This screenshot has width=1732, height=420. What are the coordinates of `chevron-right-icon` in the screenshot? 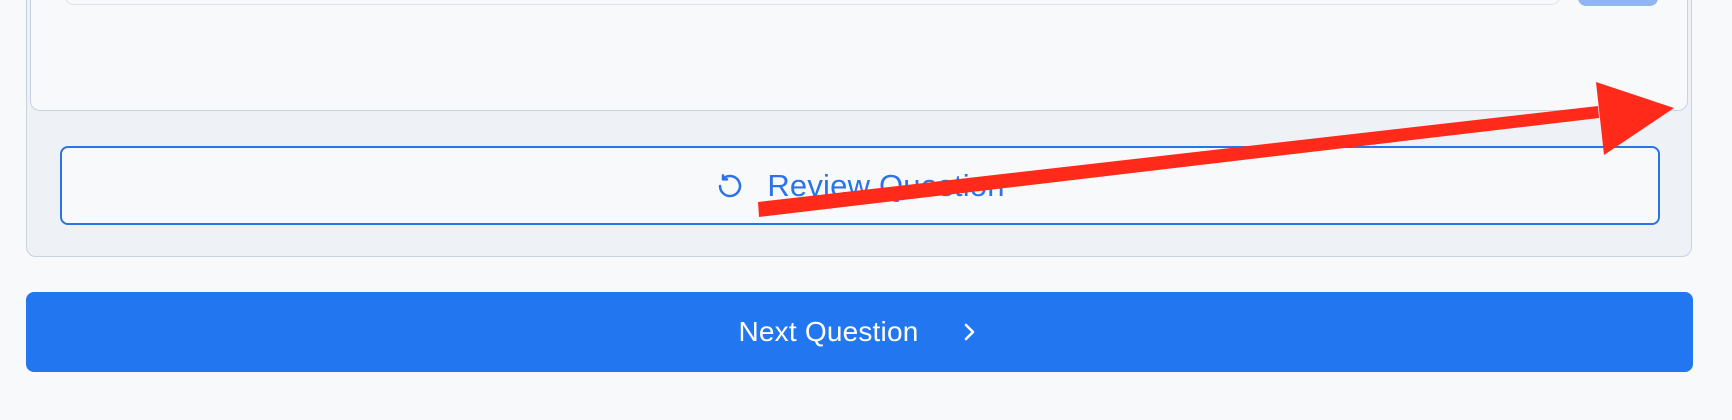 It's located at (969, 332).